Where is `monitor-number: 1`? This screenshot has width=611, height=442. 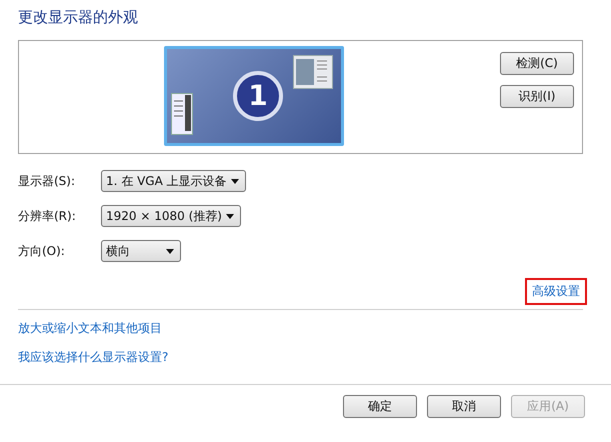
monitor-number: 1 is located at coordinates (258, 96).